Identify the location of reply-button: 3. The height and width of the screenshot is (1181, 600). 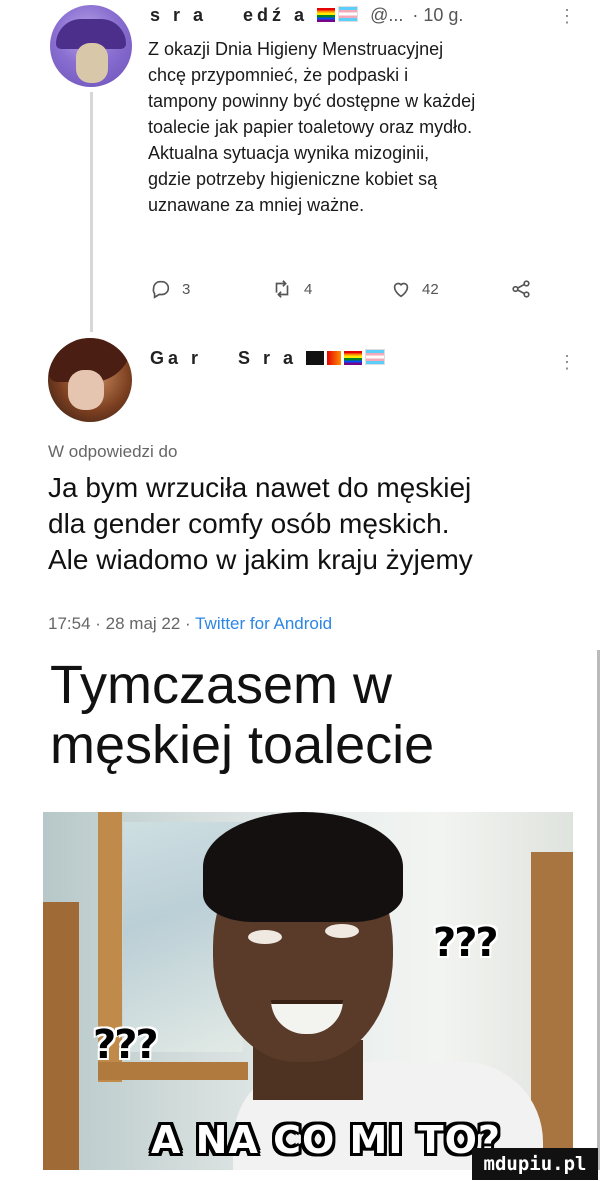
(210, 289).